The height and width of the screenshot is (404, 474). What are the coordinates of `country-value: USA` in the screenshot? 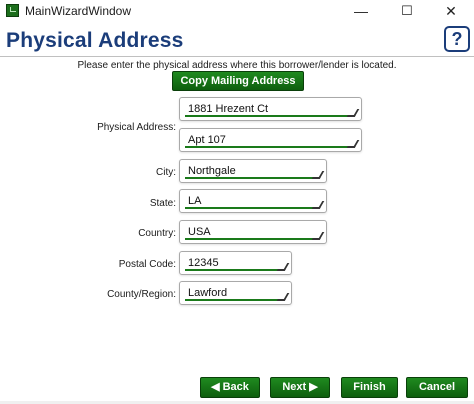 It's located at (199, 232).